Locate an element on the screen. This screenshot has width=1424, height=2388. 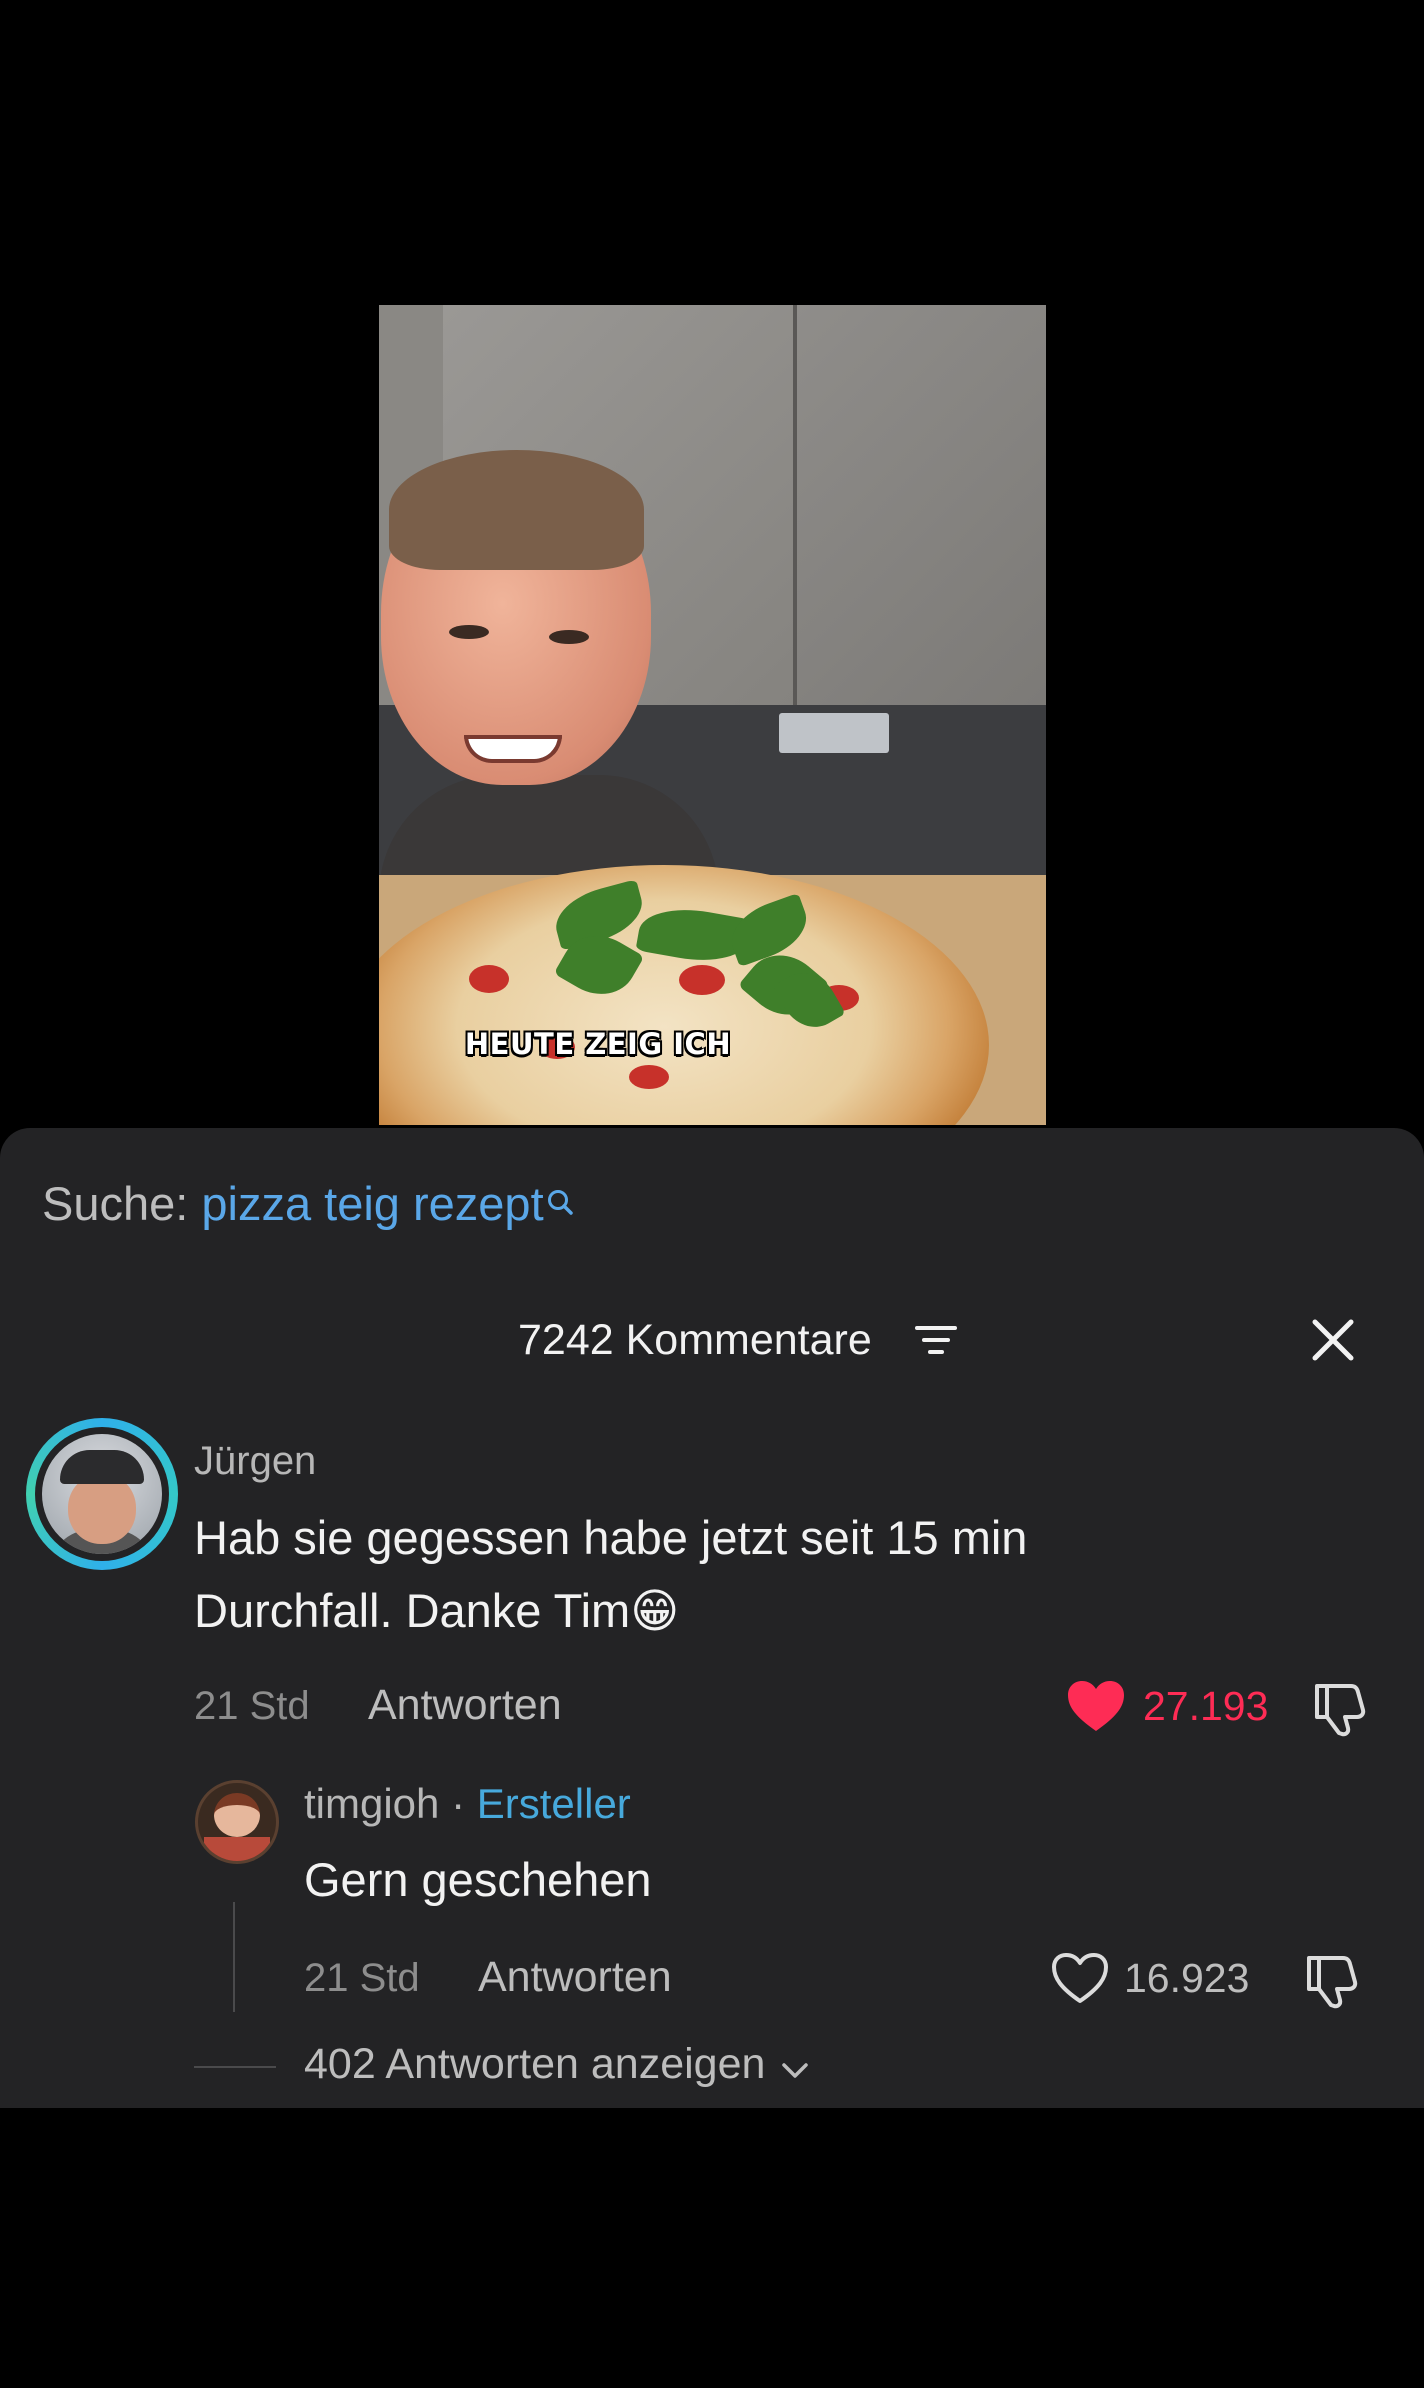
view-replies-label: 402 Antworten anzeigen is located at coordinates (535, 2064).